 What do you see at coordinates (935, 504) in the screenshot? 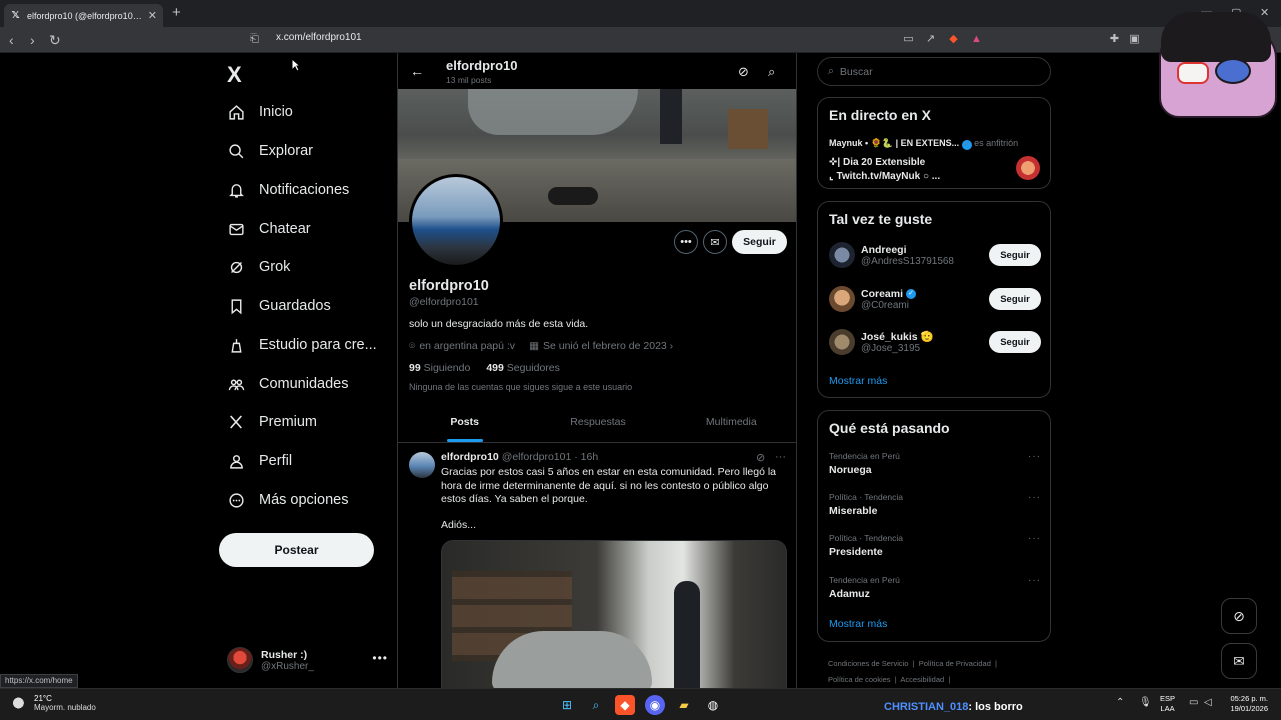
I see `trend-item: Política · Tendencia Miserable ···` at bounding box center [935, 504].